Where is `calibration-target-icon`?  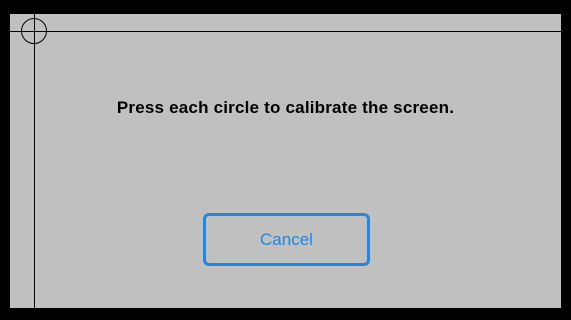 calibration-target-icon is located at coordinates (34, 31).